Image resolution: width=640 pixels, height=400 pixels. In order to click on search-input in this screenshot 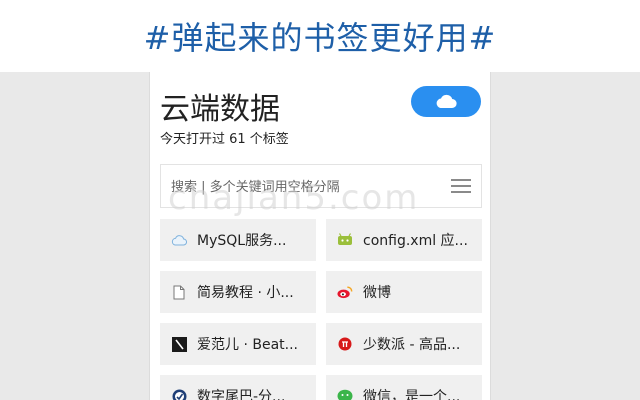, I will do `click(306, 187)`.